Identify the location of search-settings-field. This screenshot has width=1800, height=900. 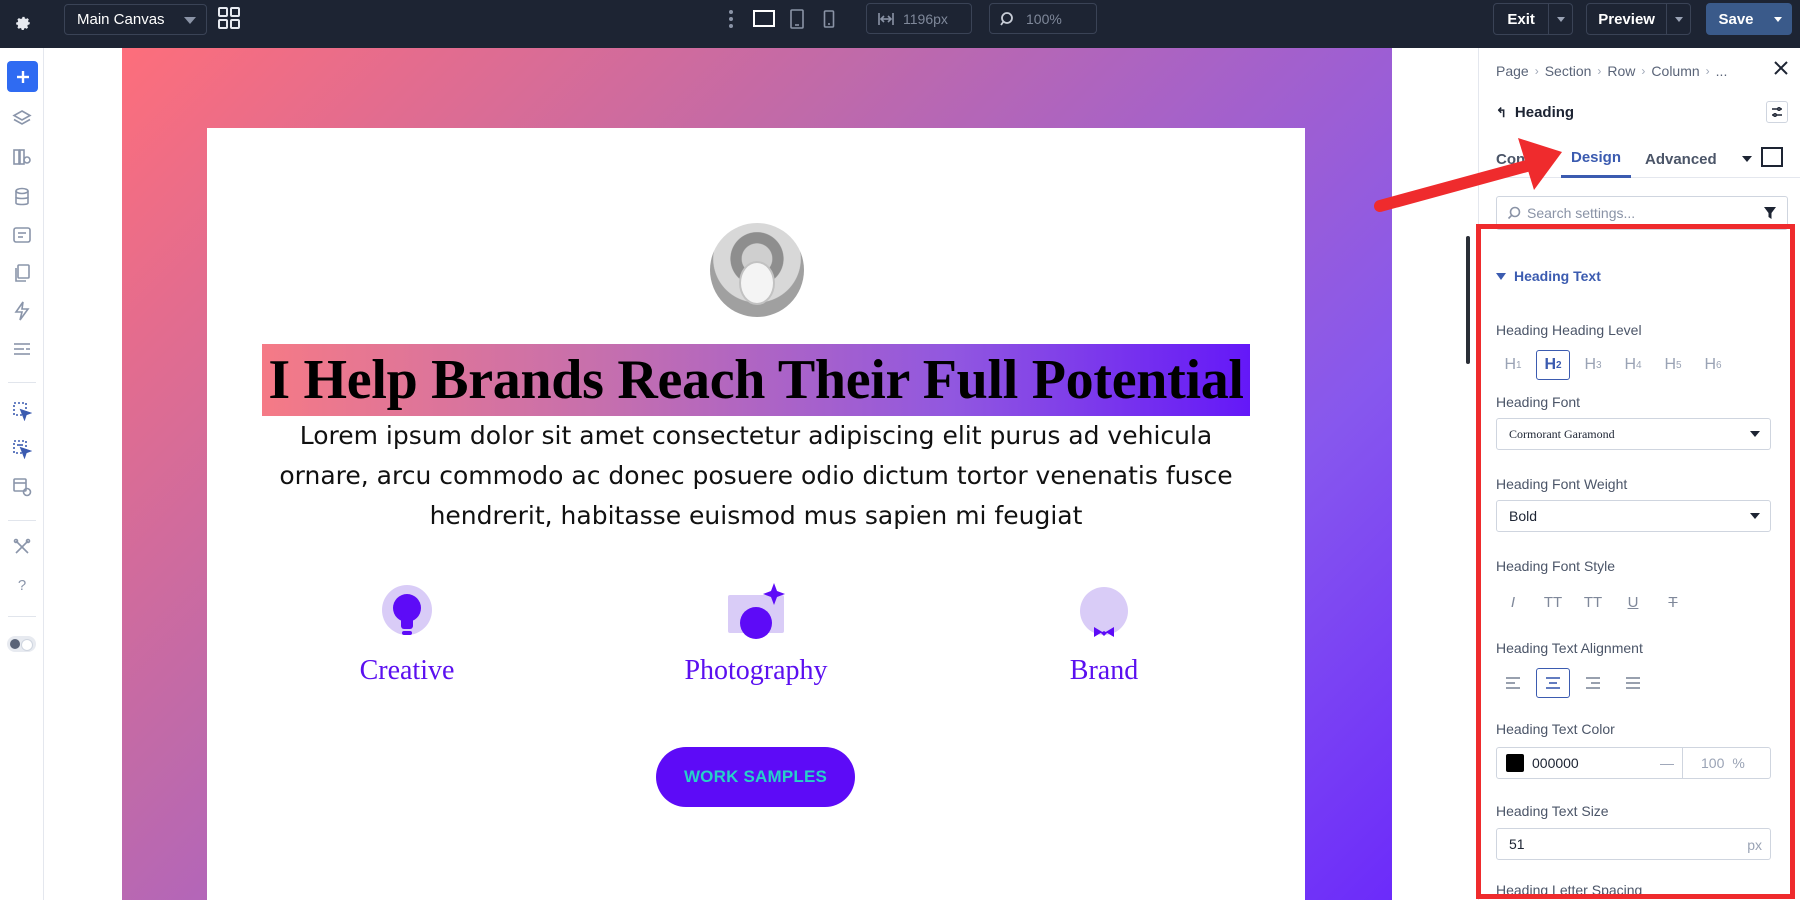
(1642, 213).